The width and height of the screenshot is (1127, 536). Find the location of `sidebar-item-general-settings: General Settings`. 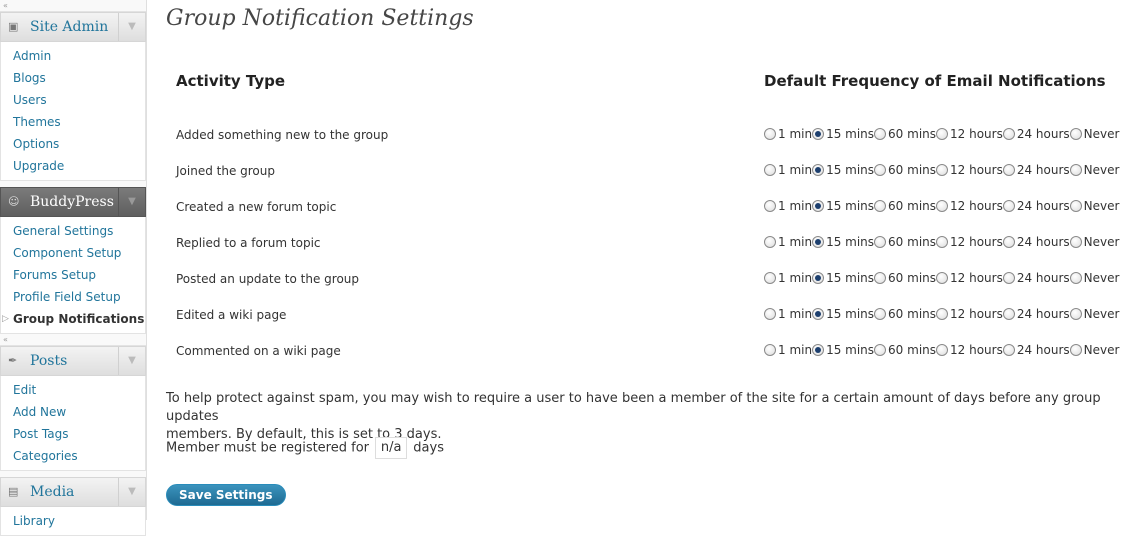

sidebar-item-general-settings: General Settings is located at coordinates (73, 231).